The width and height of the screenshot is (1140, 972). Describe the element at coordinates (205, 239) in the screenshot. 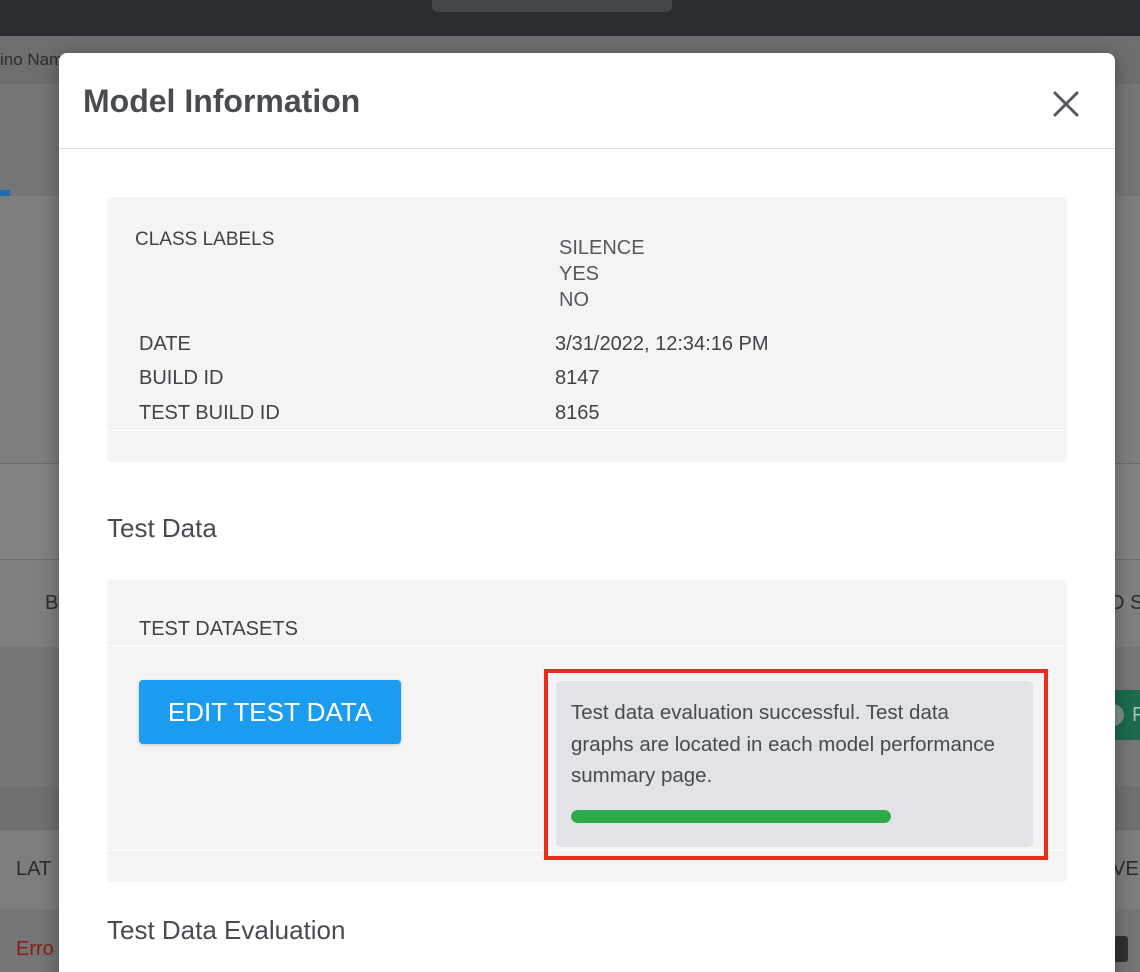

I see `class-labels-label: CLASS LABELS` at that location.